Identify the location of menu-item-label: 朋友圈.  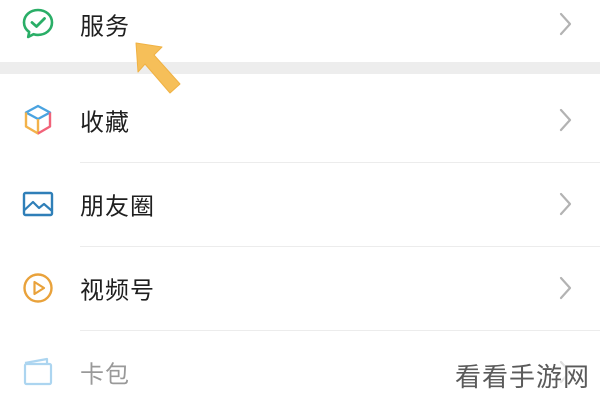
(117, 206).